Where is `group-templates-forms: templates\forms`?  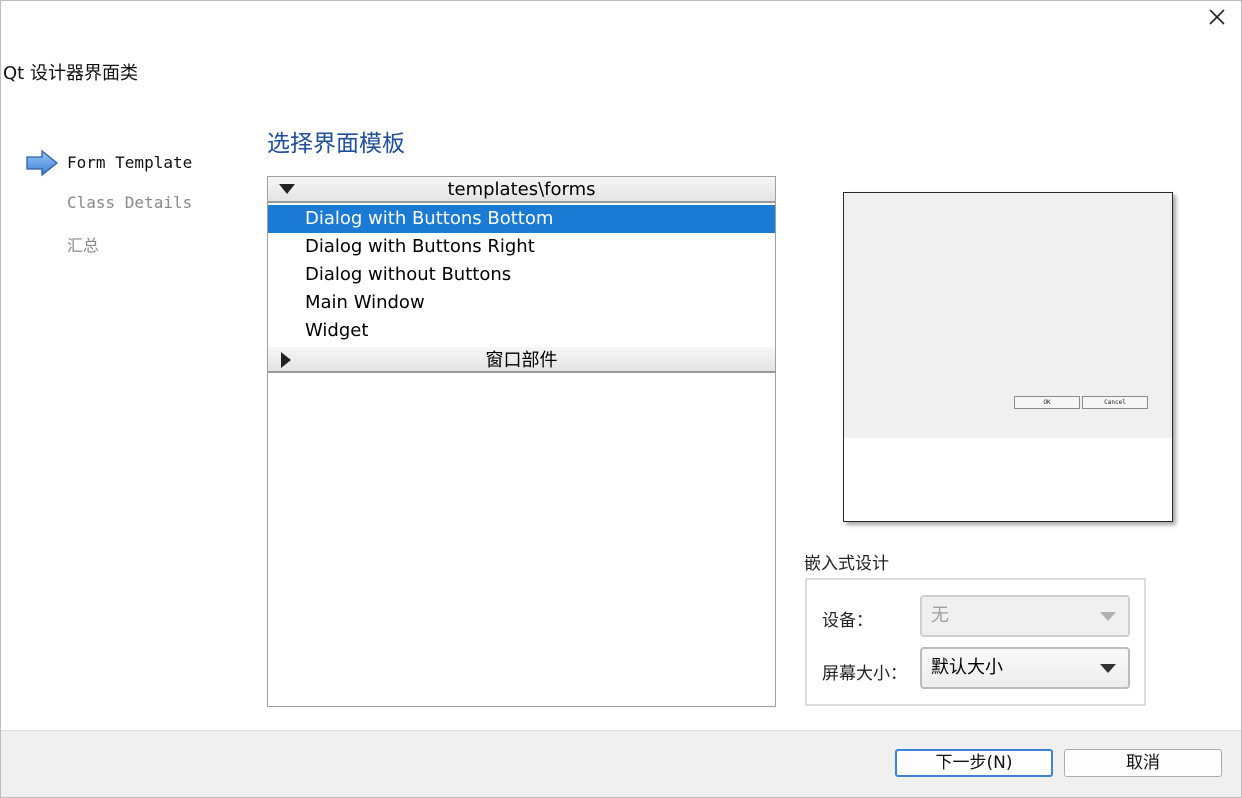 group-templates-forms: templates\forms is located at coordinates (521, 190).